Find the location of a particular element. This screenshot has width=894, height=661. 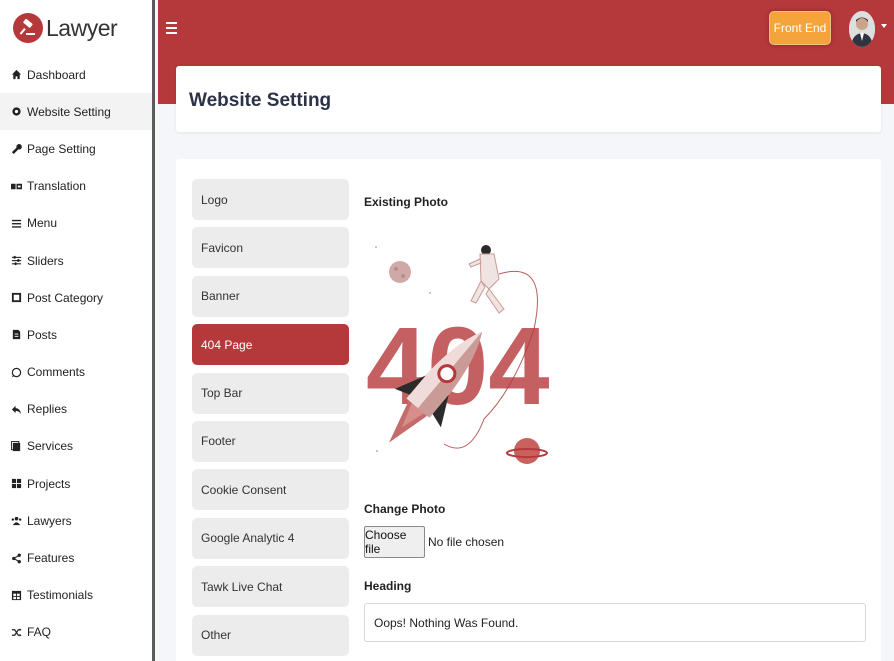

shuffle-icon is located at coordinates (16, 632).